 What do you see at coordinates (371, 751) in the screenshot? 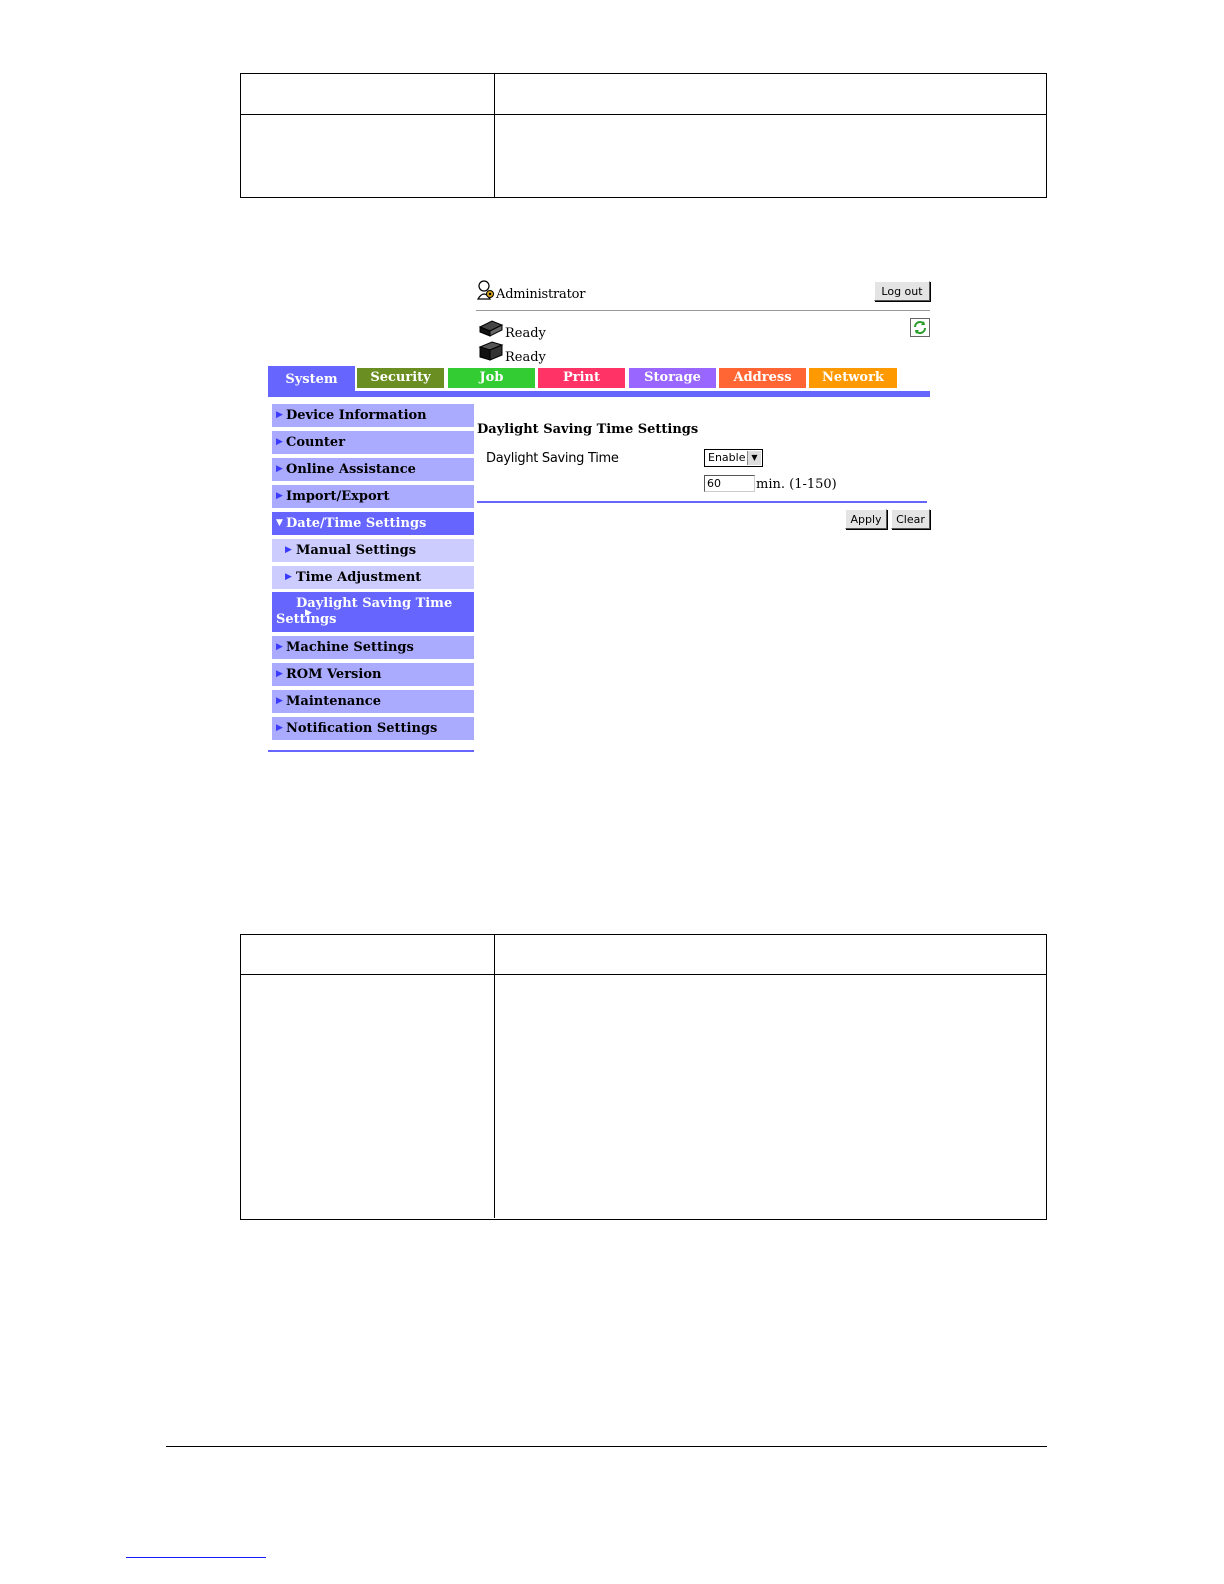
I see `sidebar-bottom-divider` at bounding box center [371, 751].